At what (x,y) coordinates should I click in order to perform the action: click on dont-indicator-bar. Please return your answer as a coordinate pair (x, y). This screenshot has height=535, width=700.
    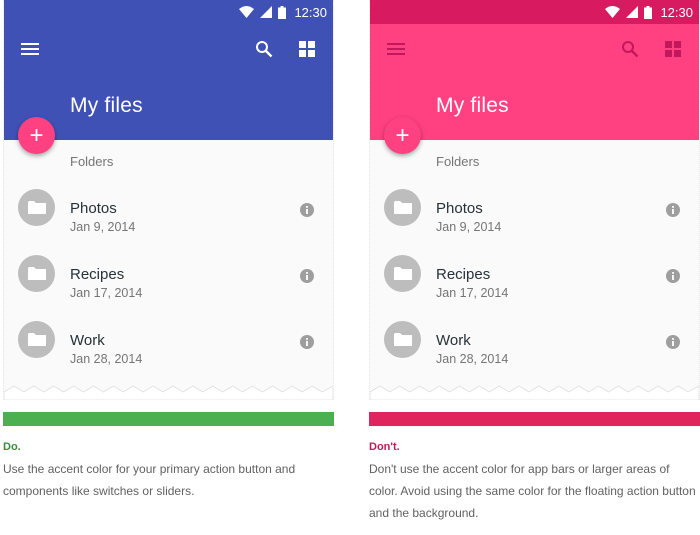
    Looking at the image, I should click on (534, 419).